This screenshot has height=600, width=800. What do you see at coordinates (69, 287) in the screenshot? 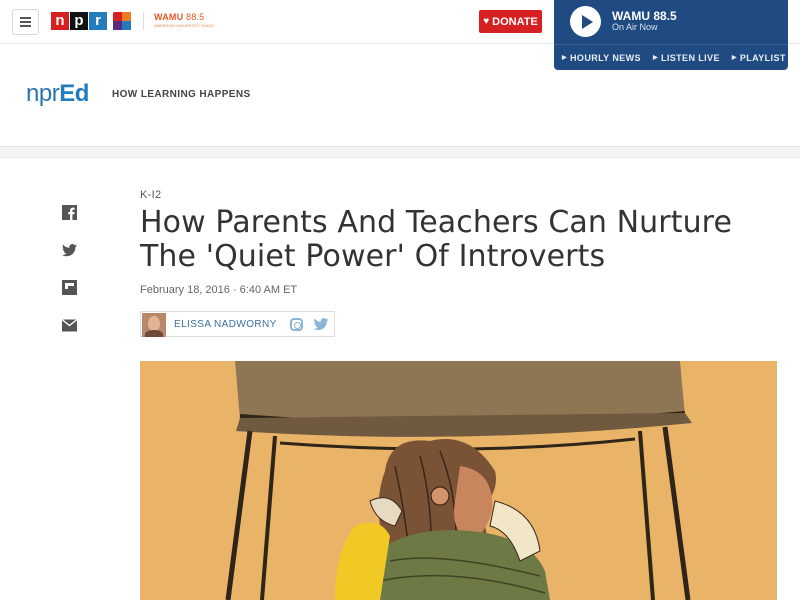
I see `flipboard-icon` at bounding box center [69, 287].